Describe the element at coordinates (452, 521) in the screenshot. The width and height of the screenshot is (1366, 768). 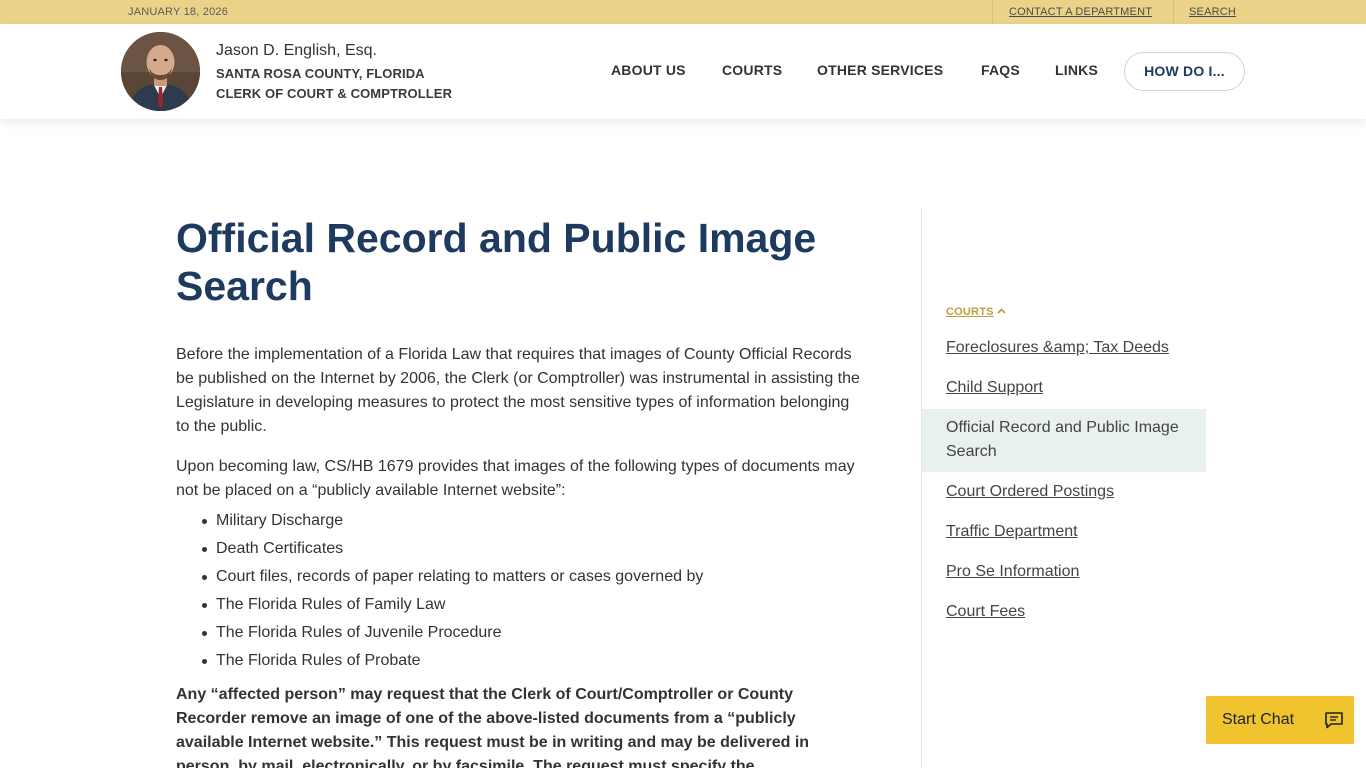
I see `list-item: Military Discharge` at that location.